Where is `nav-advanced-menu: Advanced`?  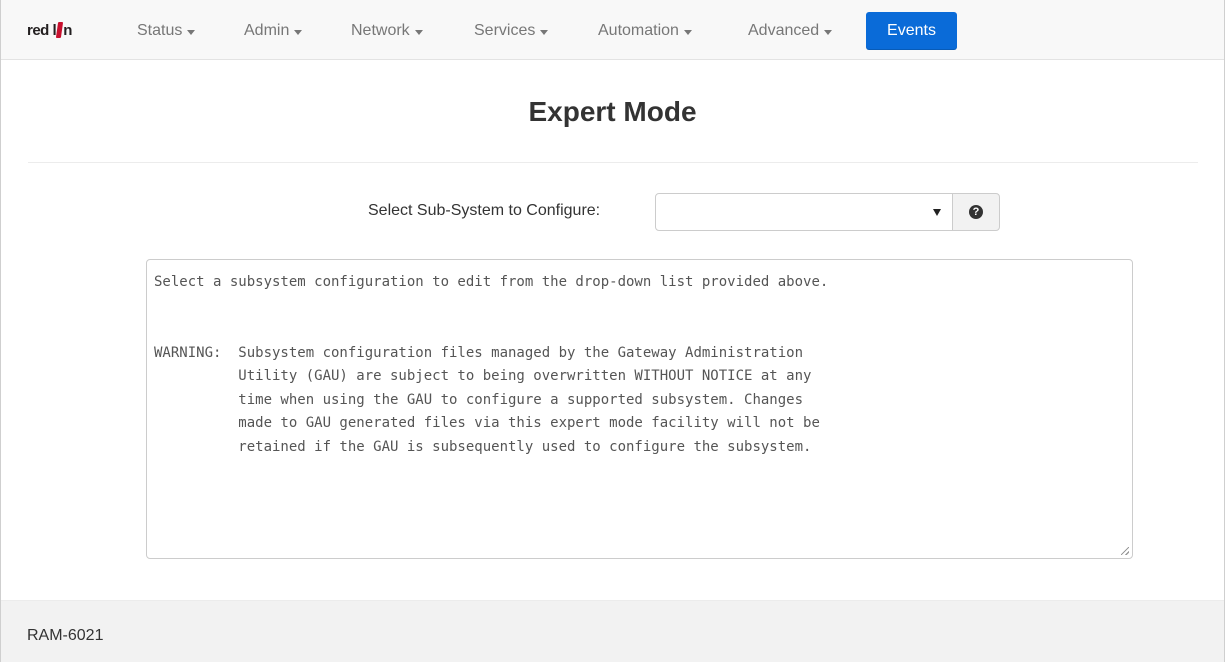 nav-advanced-menu: Advanced is located at coordinates (790, 31).